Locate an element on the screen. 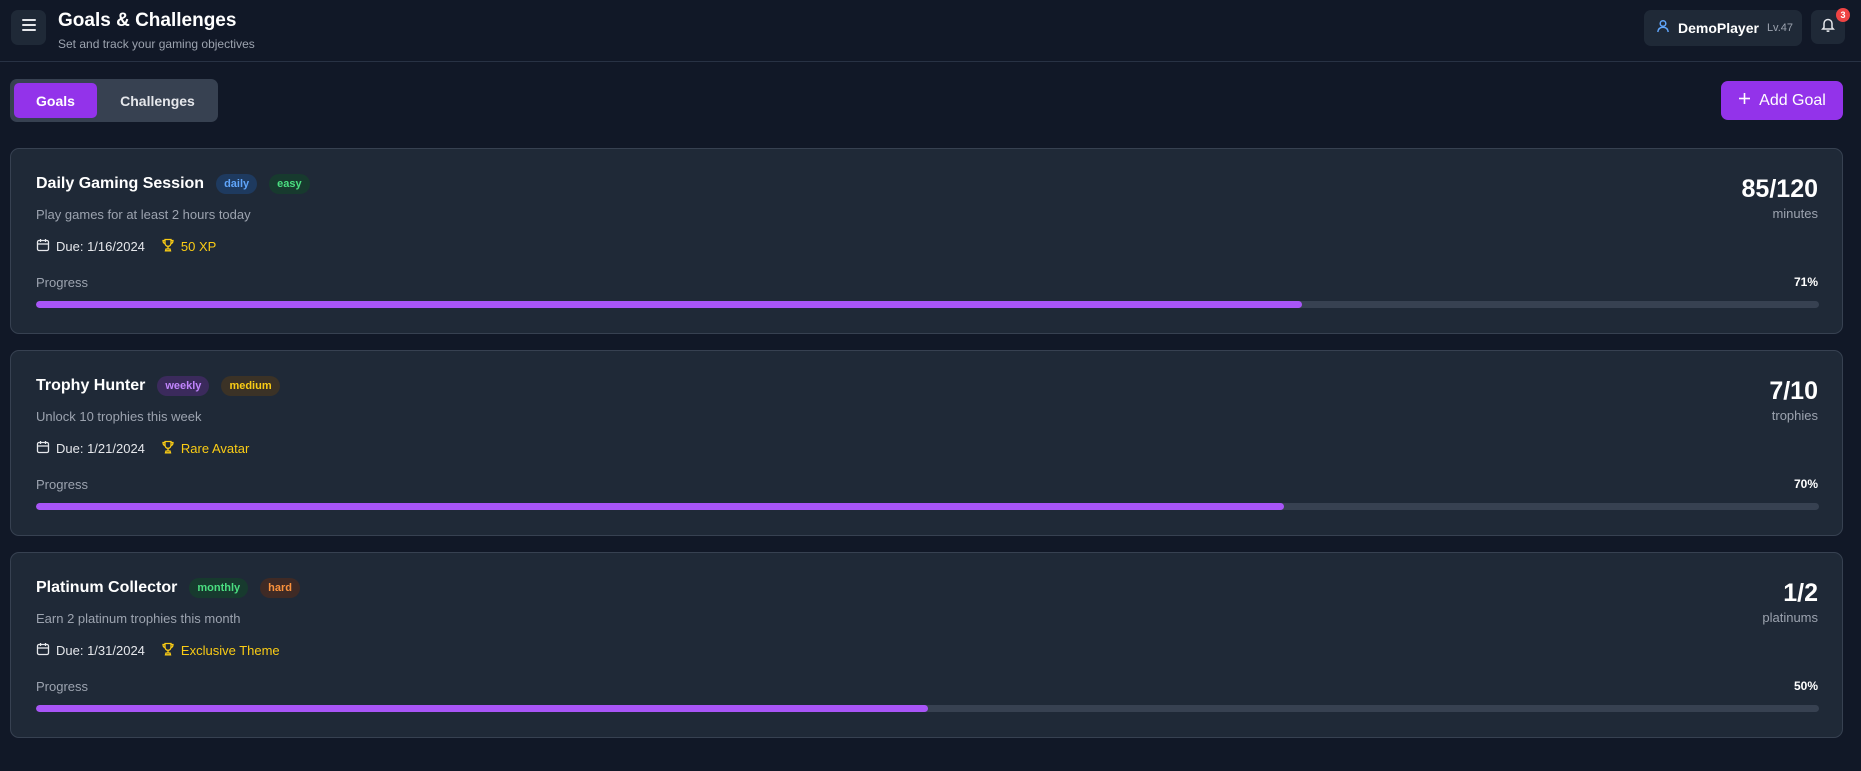 The height and width of the screenshot is (771, 1861). reward: Exclusive Theme is located at coordinates (220, 650).